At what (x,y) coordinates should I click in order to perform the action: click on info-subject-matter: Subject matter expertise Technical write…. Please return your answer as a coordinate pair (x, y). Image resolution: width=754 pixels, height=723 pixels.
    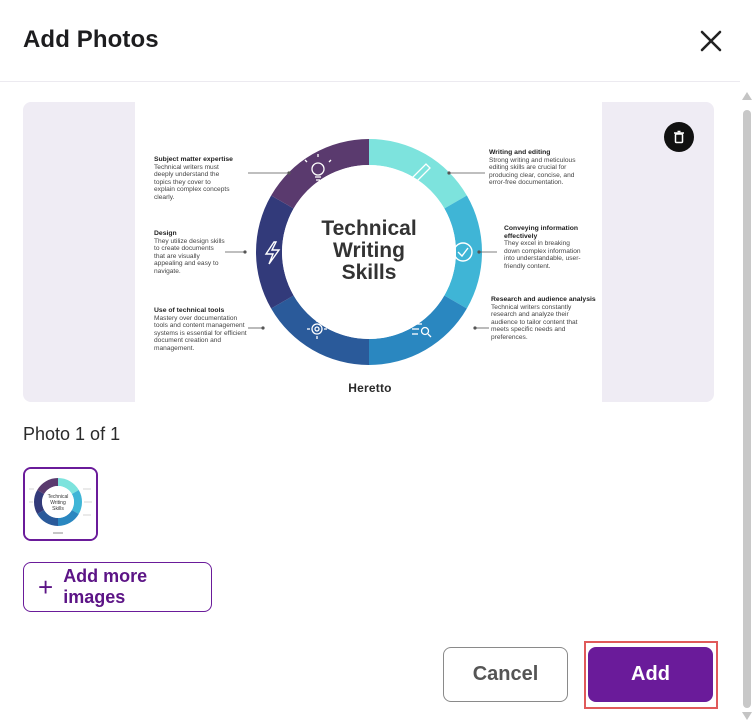
    Looking at the image, I should click on (204, 179).